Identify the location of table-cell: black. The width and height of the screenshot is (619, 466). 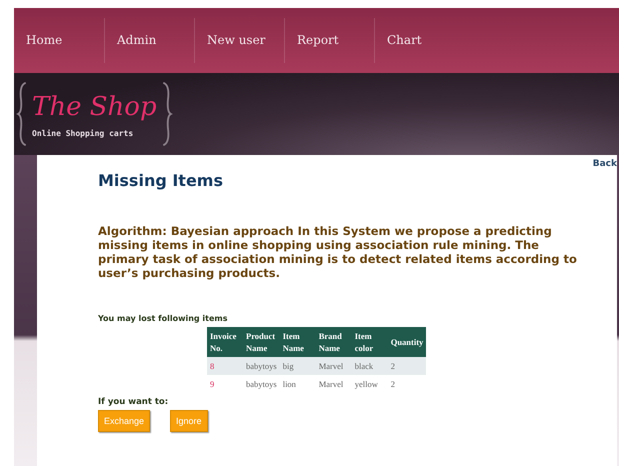
(370, 366).